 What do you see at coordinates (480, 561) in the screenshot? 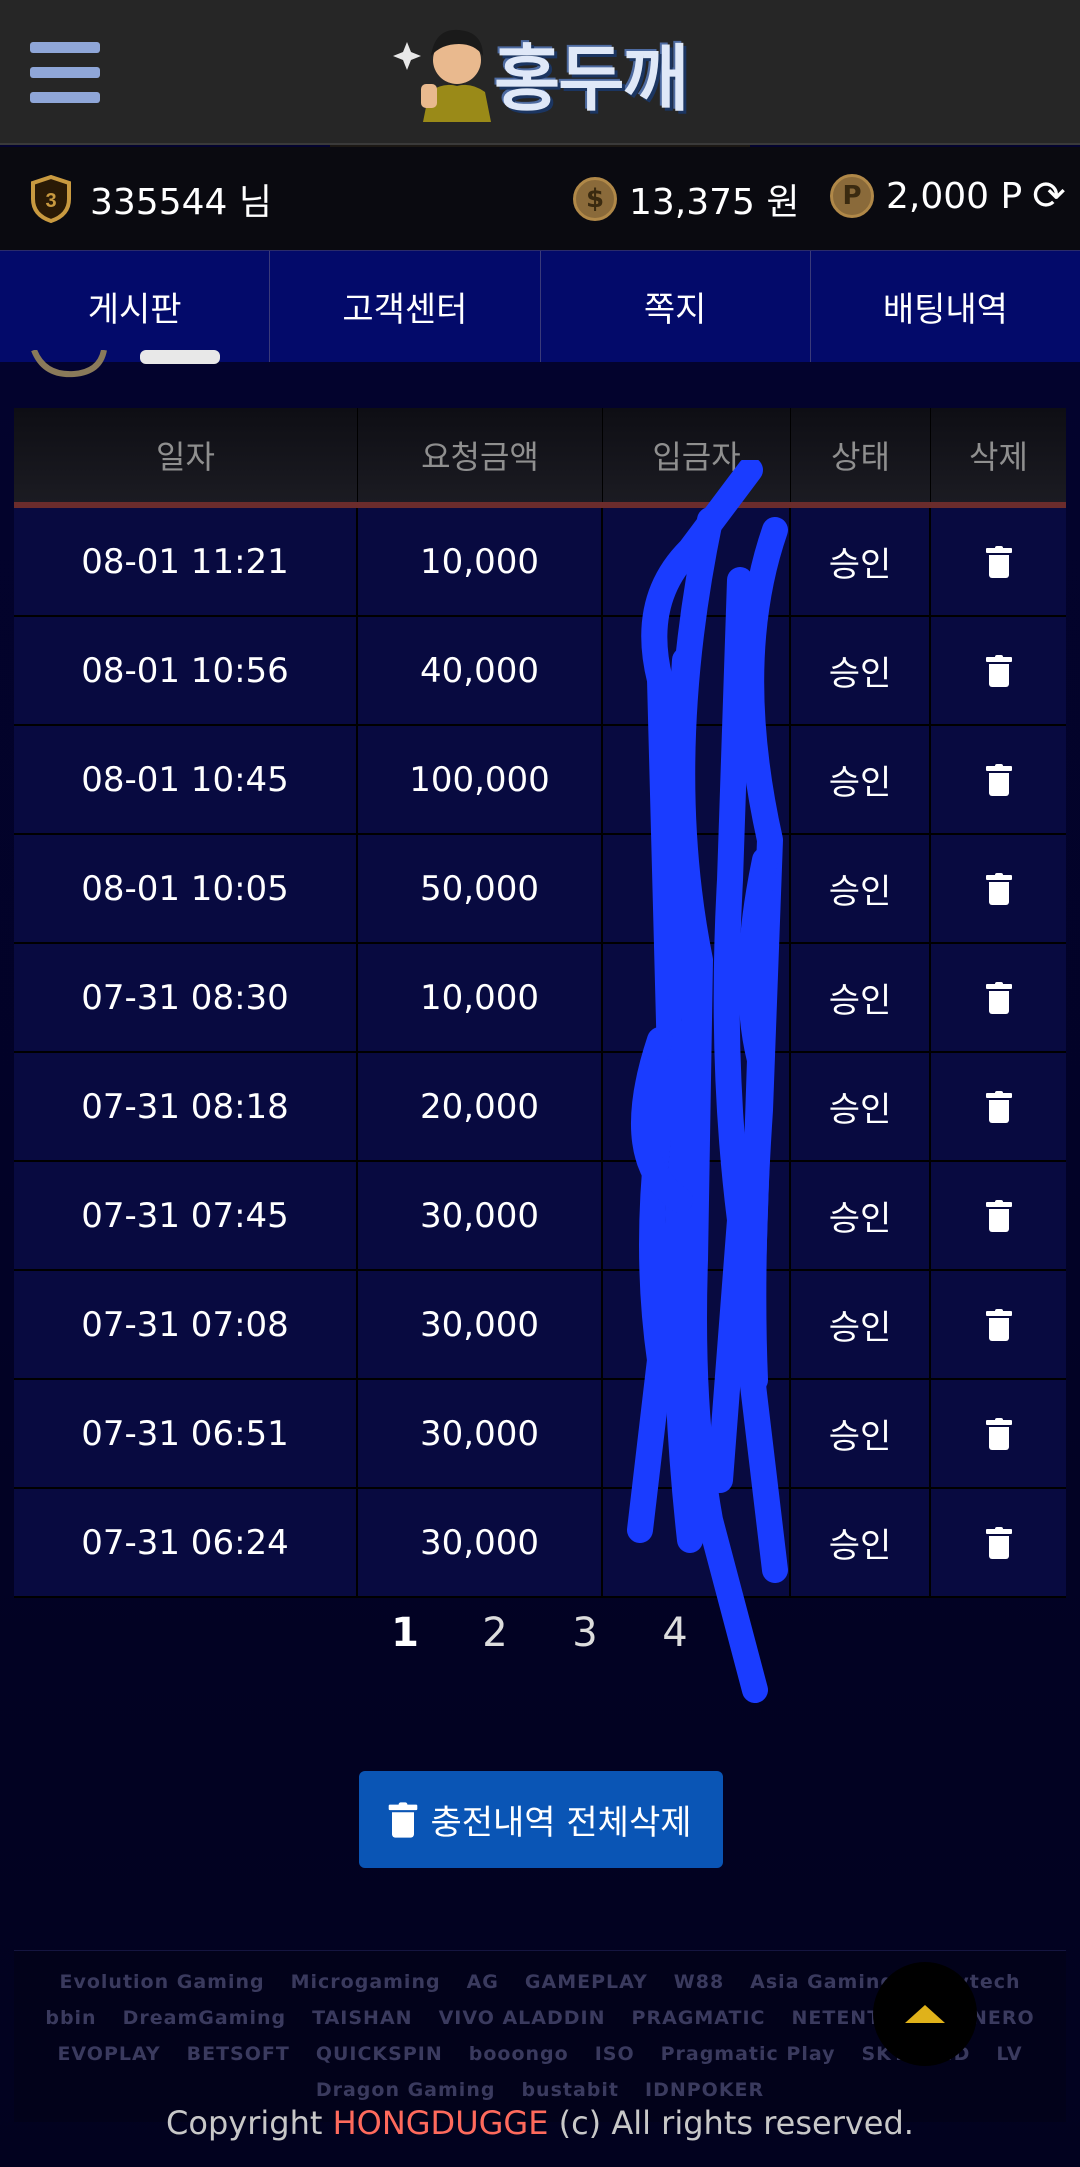
I see `row-amount: 10,000` at bounding box center [480, 561].